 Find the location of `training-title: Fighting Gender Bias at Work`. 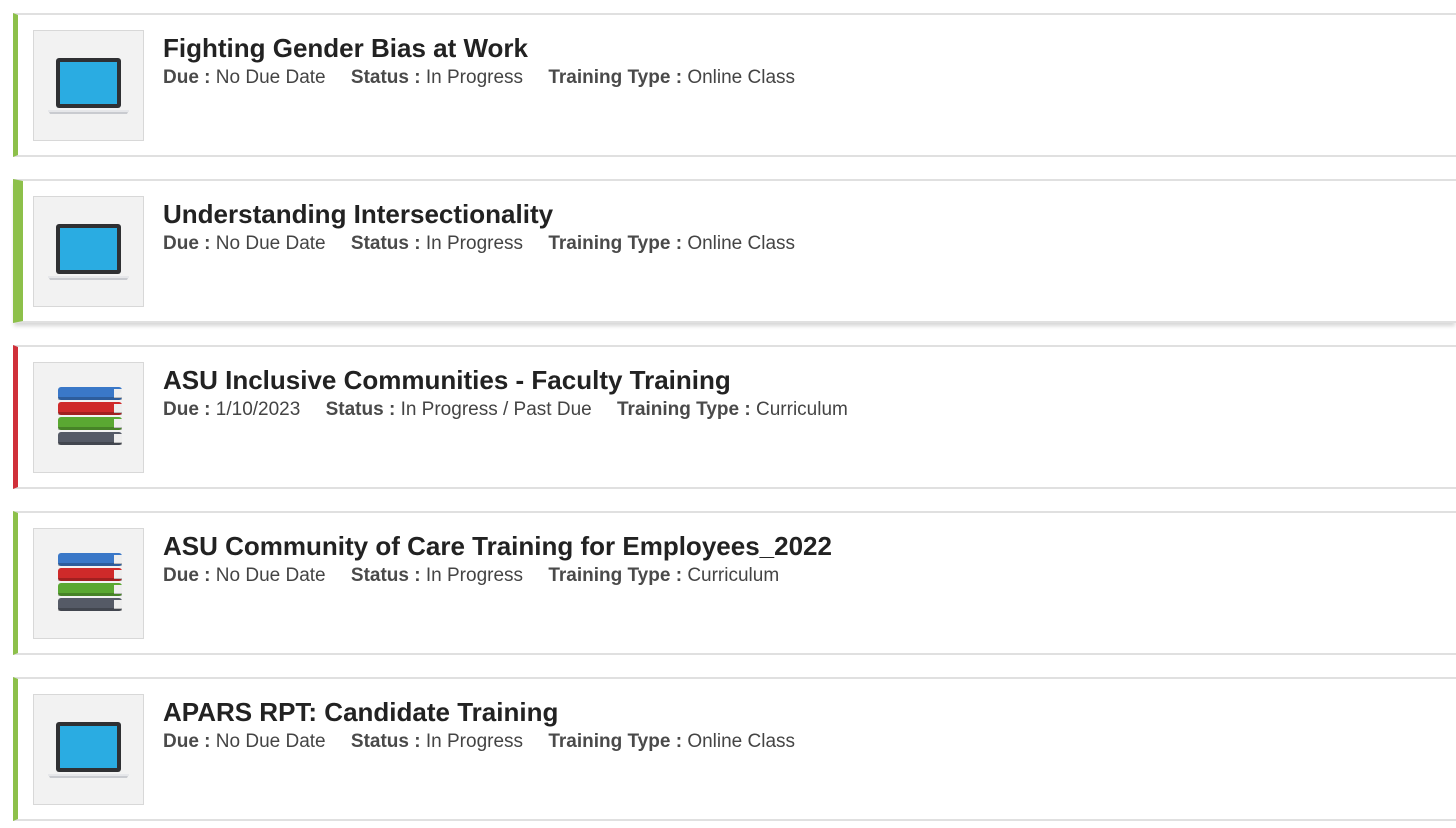

training-title: Fighting Gender Bias at Work is located at coordinates (799, 48).